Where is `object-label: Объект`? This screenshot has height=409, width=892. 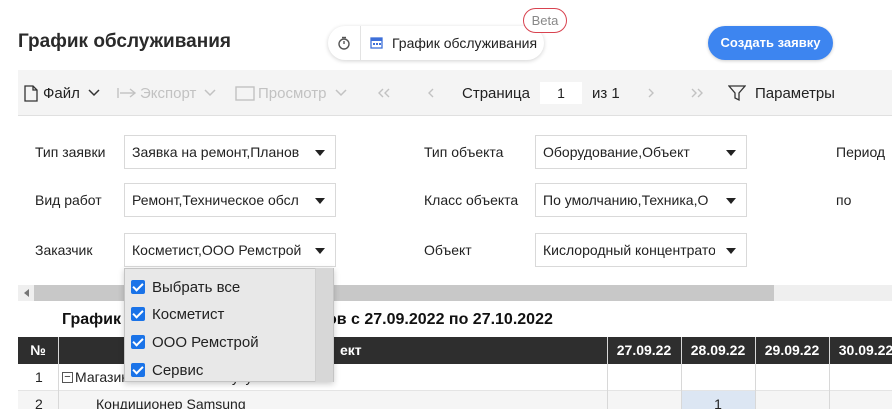 object-label: Объект is located at coordinates (448, 250).